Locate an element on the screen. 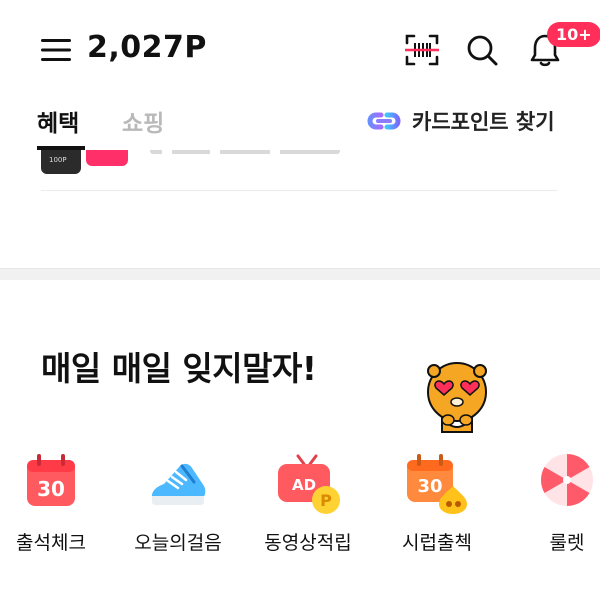 The height and width of the screenshot is (605, 600). svg-text: P is located at coordinates (326, 500).